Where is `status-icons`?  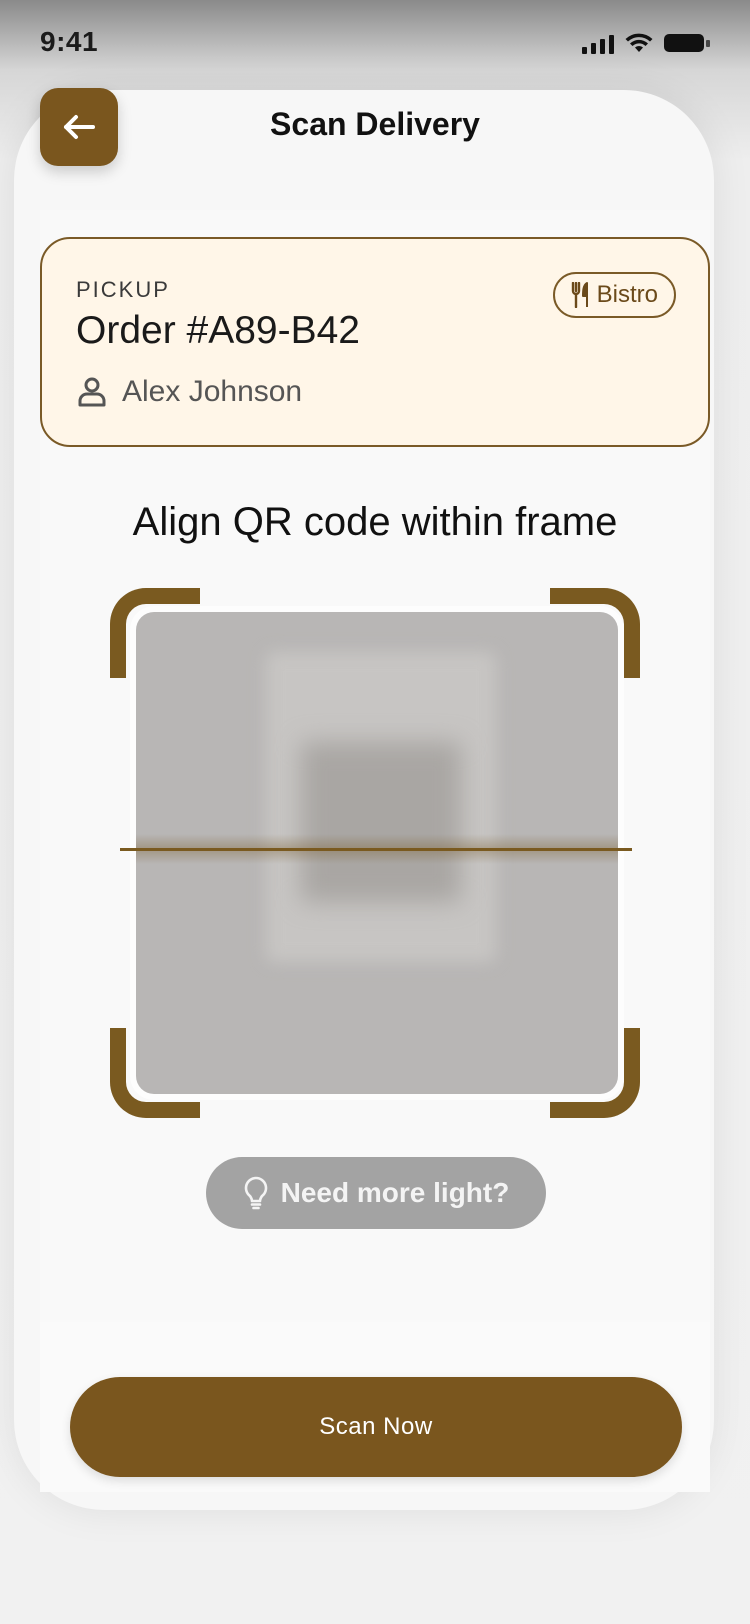 status-icons is located at coordinates (646, 43).